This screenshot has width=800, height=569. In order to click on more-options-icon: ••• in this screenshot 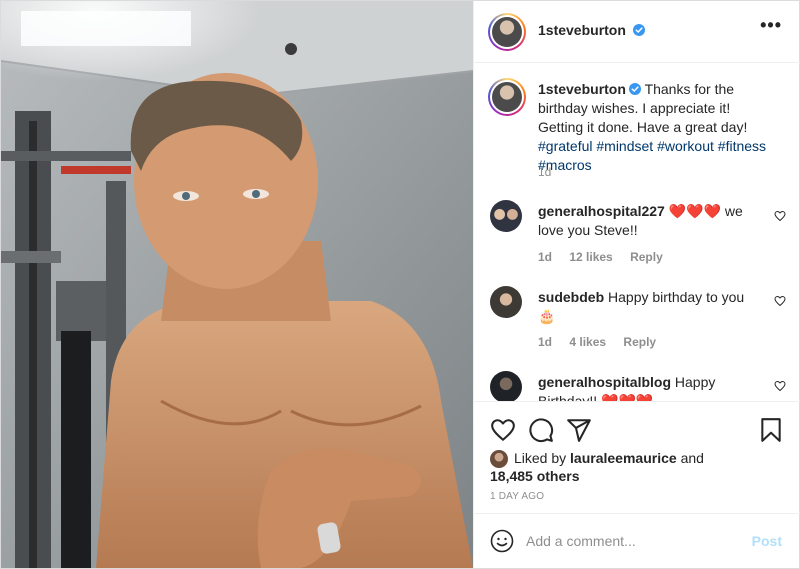, I will do `click(771, 25)`.